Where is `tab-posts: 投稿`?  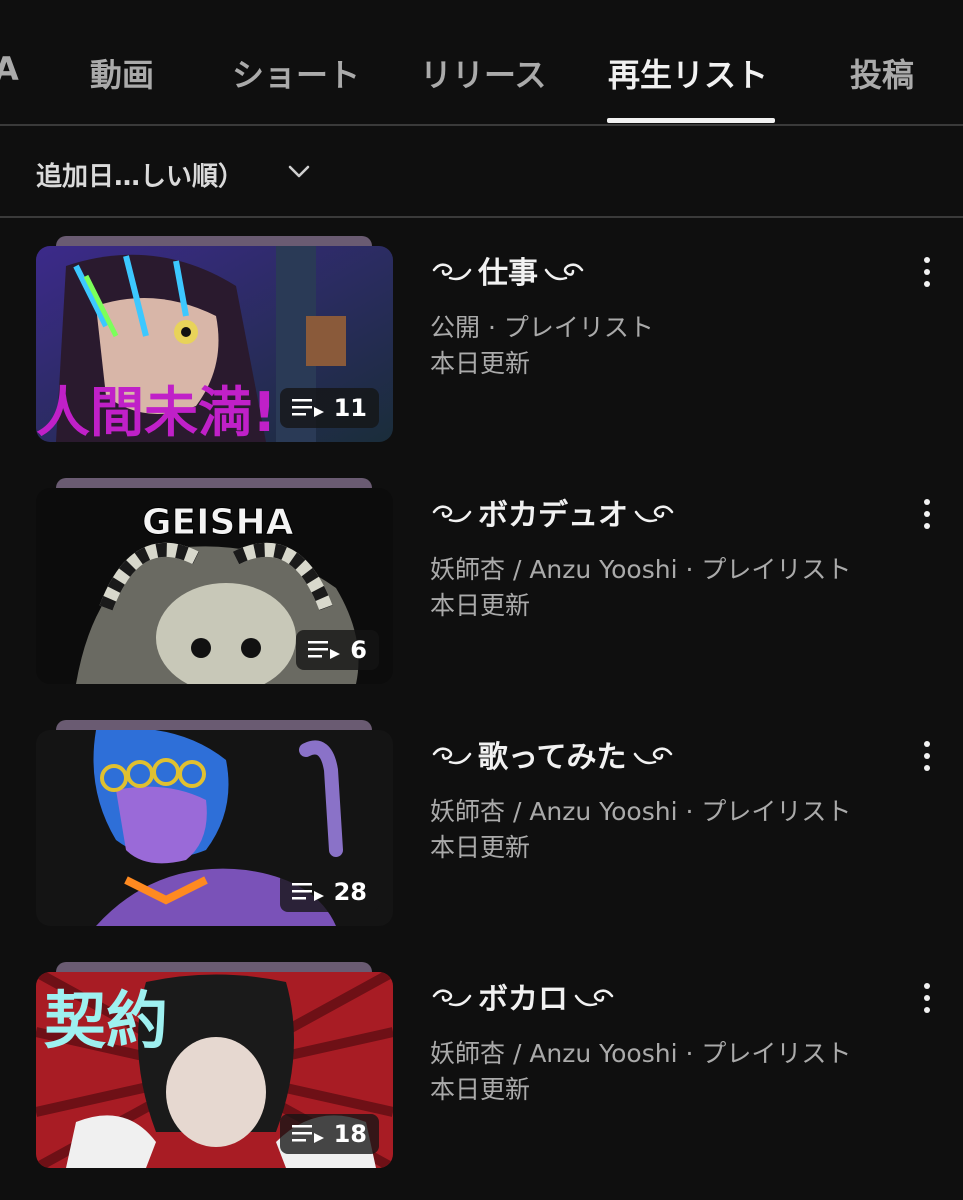 tab-posts: 投稿 is located at coordinates (882, 73).